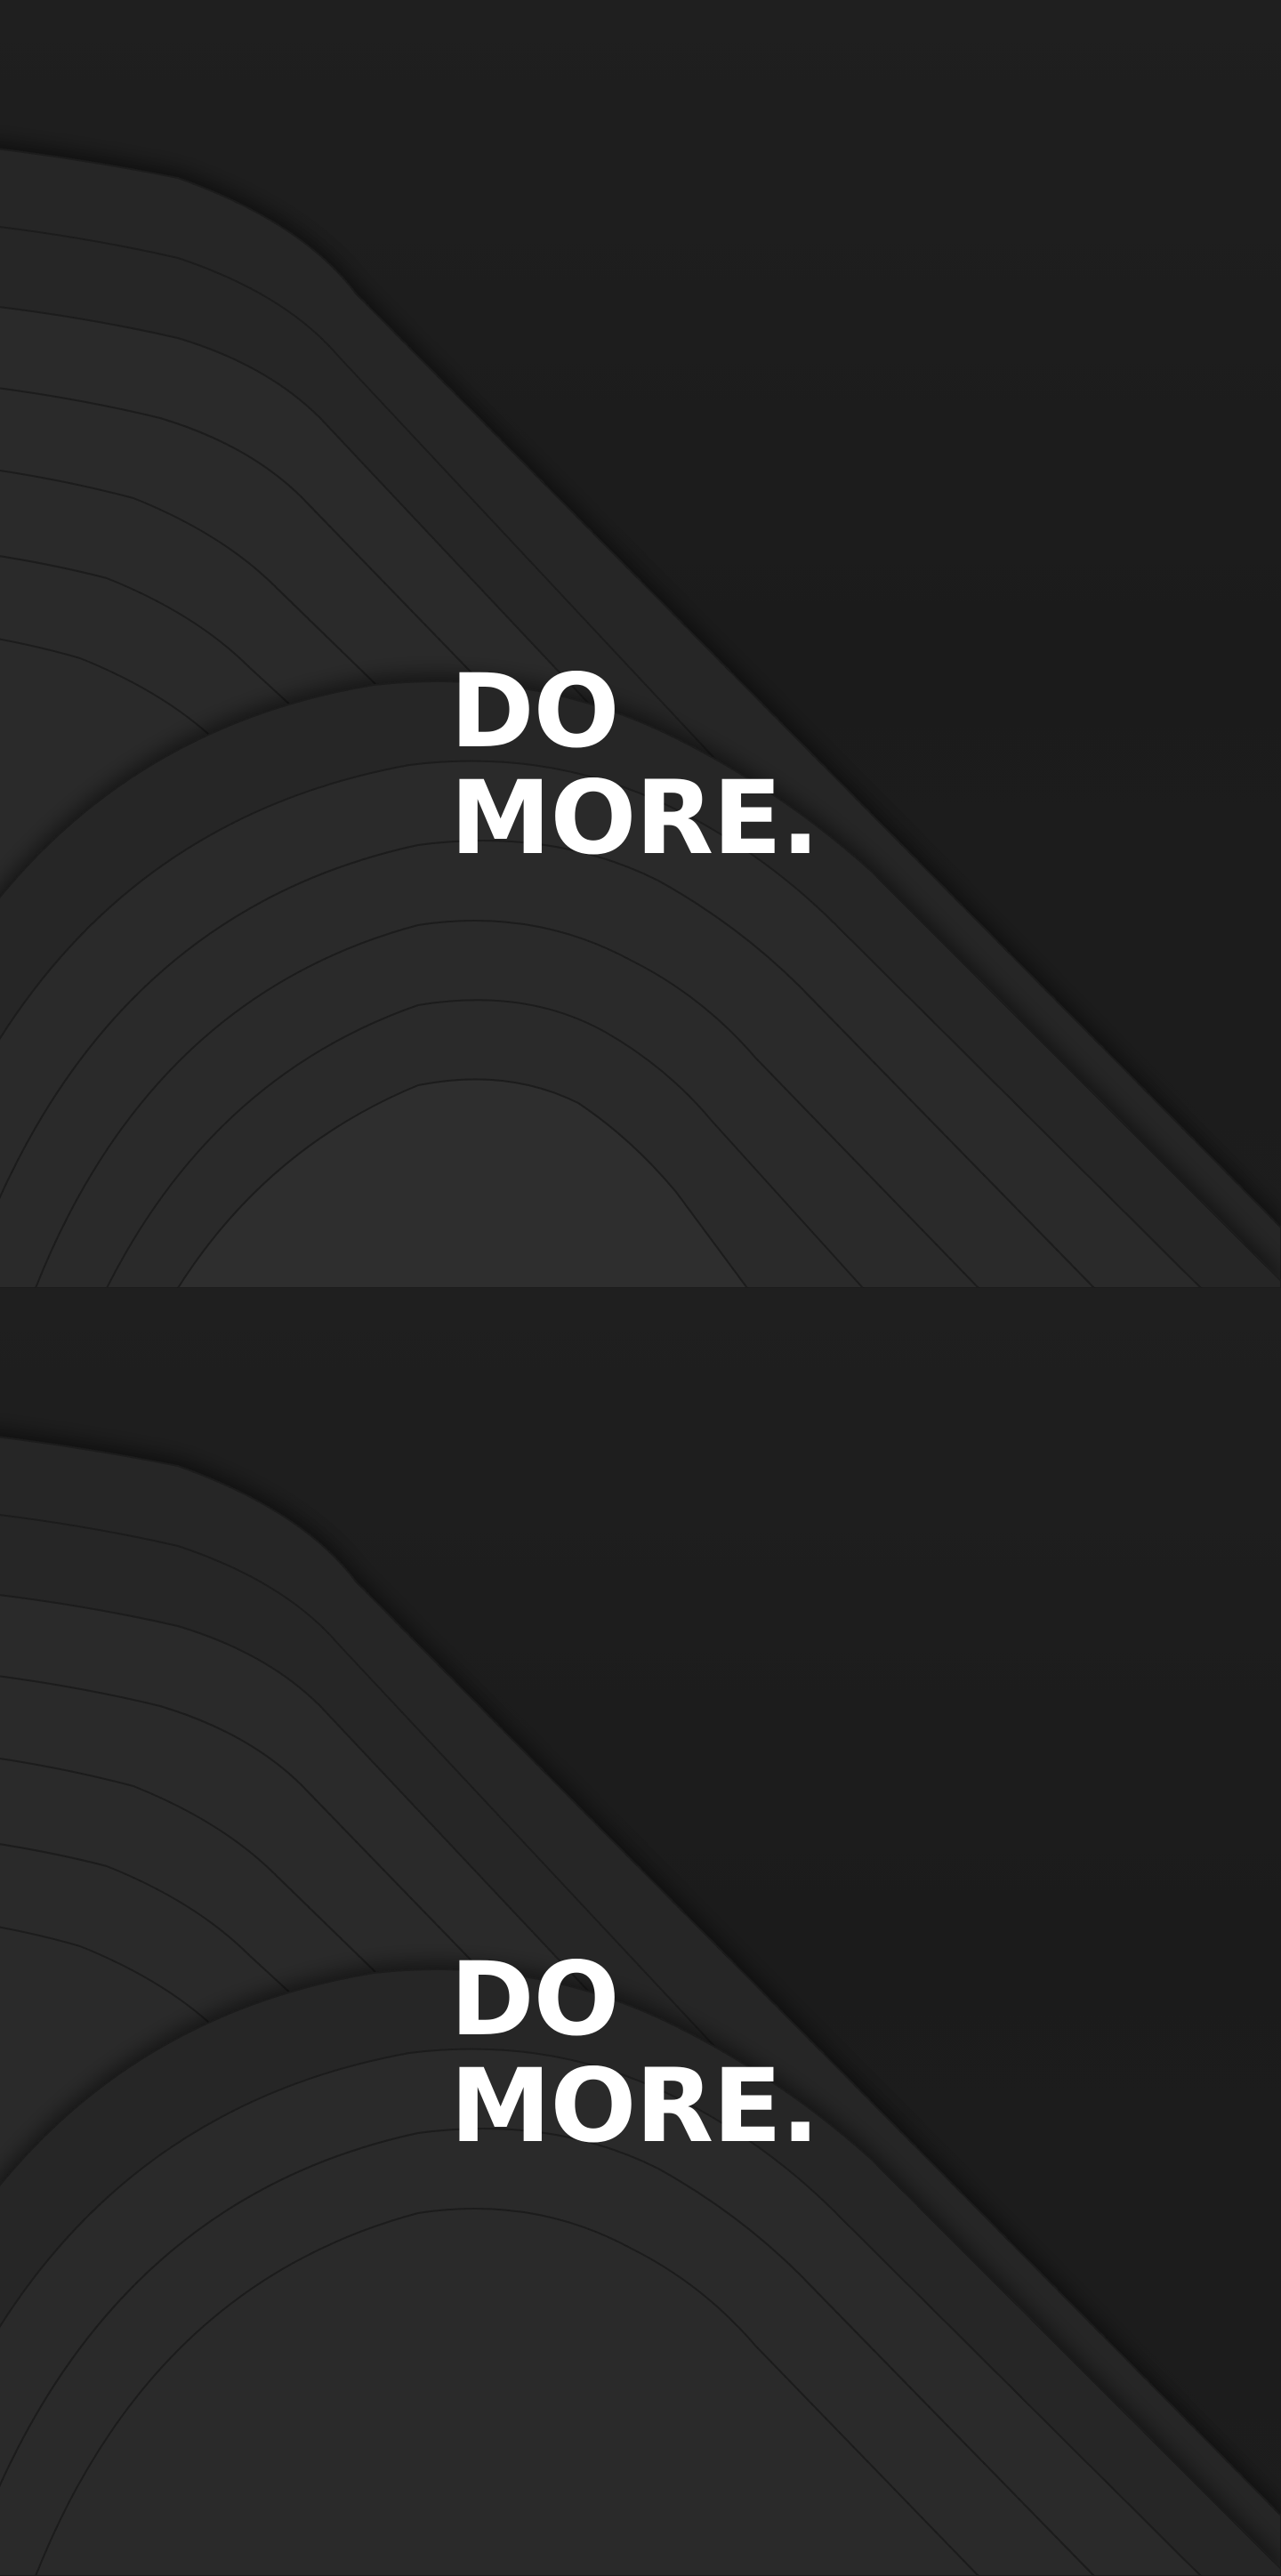  I want to click on headline-line-1: DO, so click(535, 711).